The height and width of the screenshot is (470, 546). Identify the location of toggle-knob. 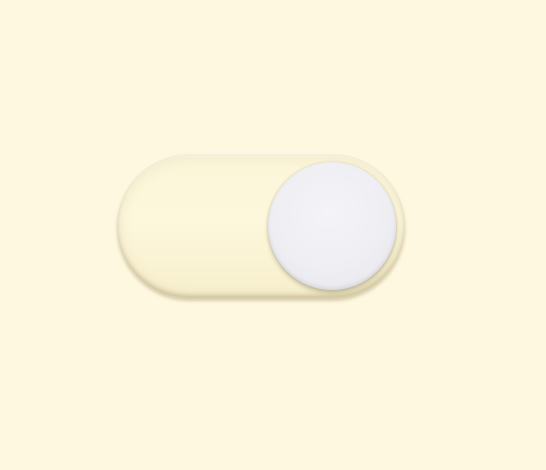
(332, 226).